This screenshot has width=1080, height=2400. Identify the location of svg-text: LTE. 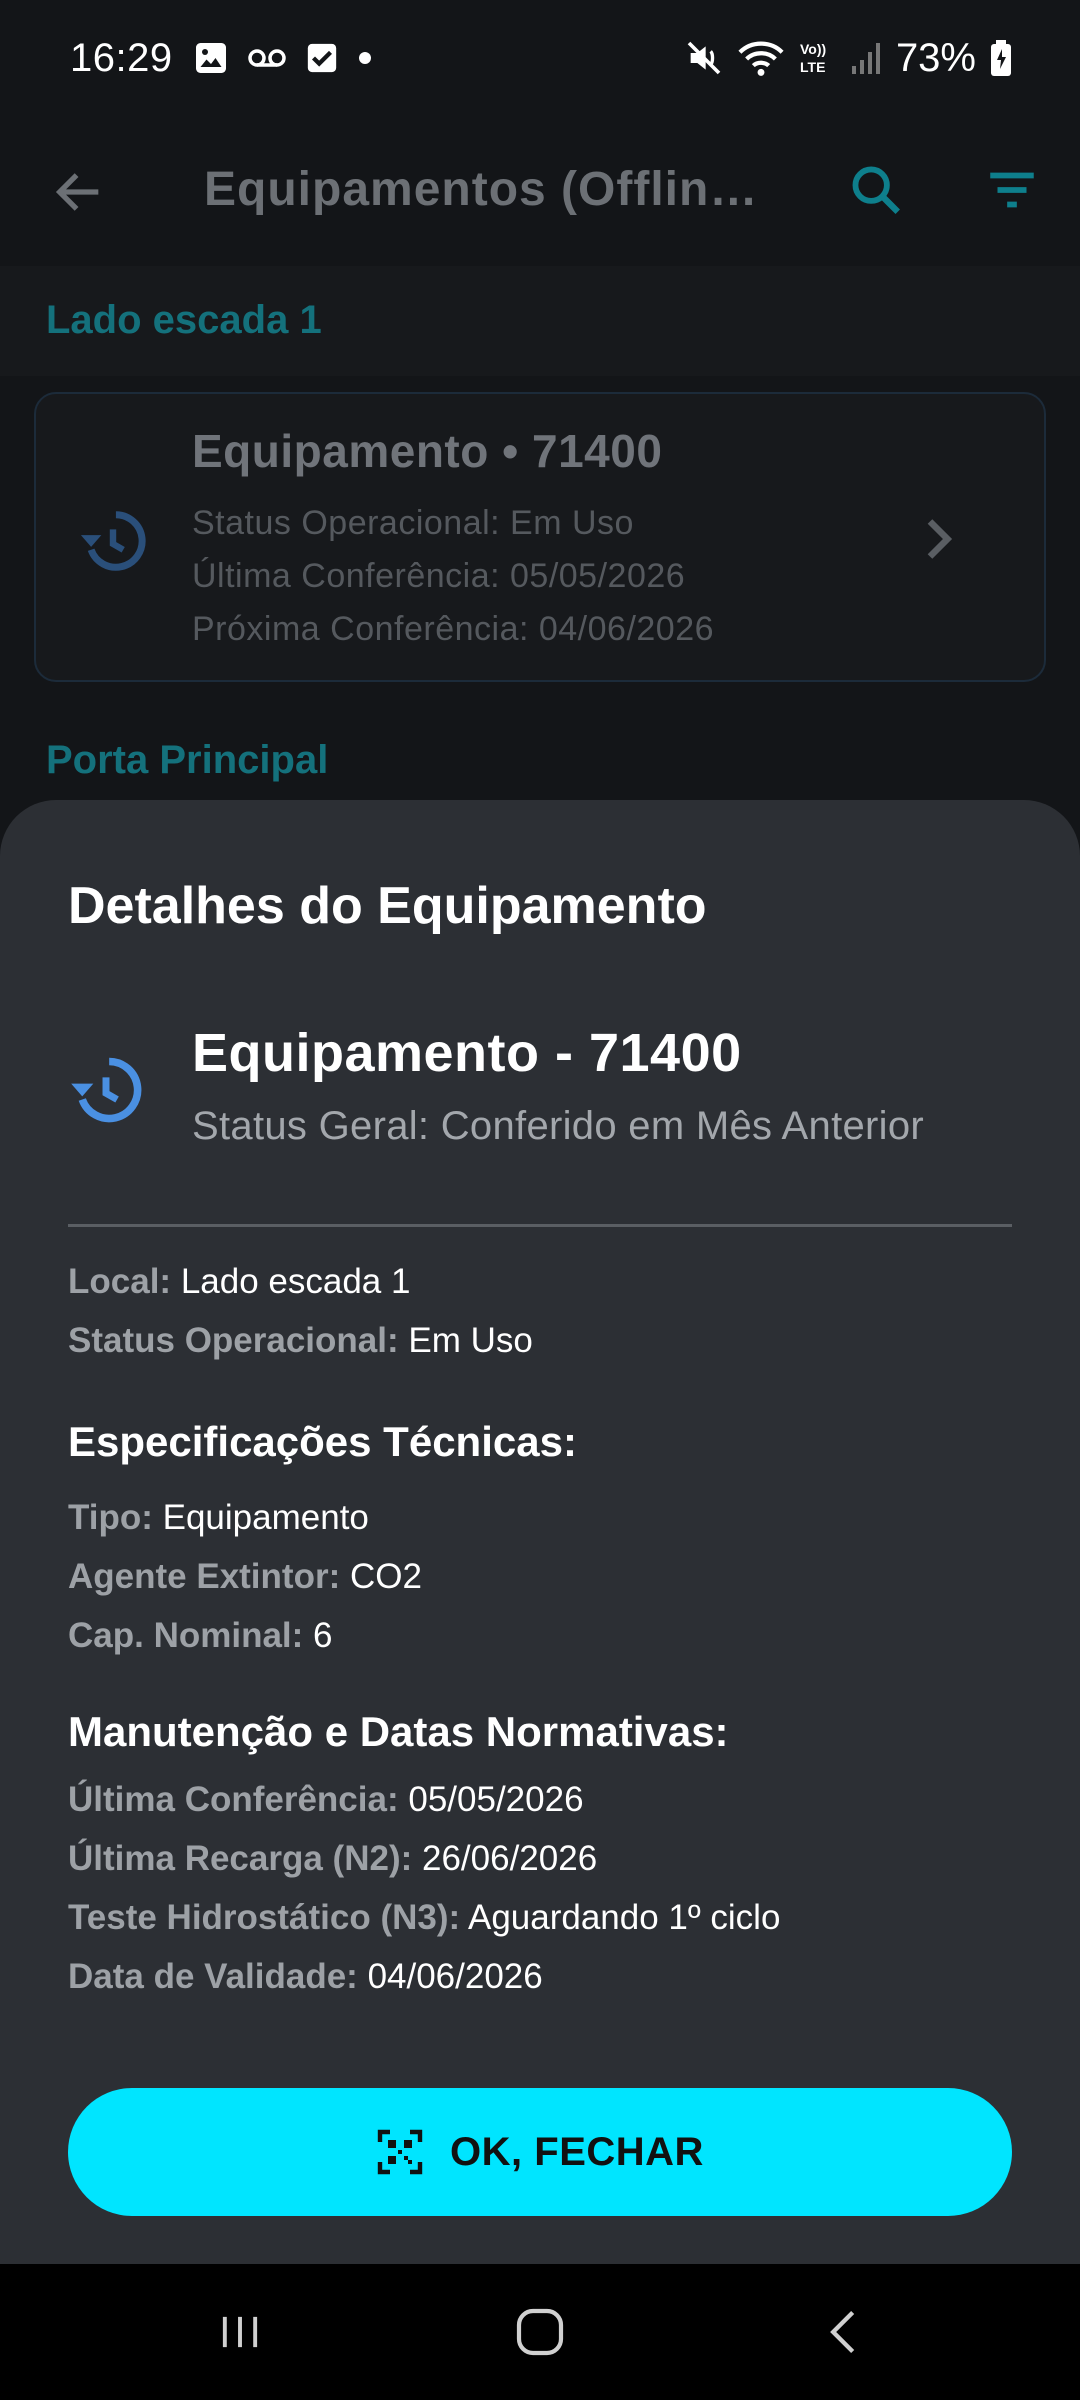
(812, 67).